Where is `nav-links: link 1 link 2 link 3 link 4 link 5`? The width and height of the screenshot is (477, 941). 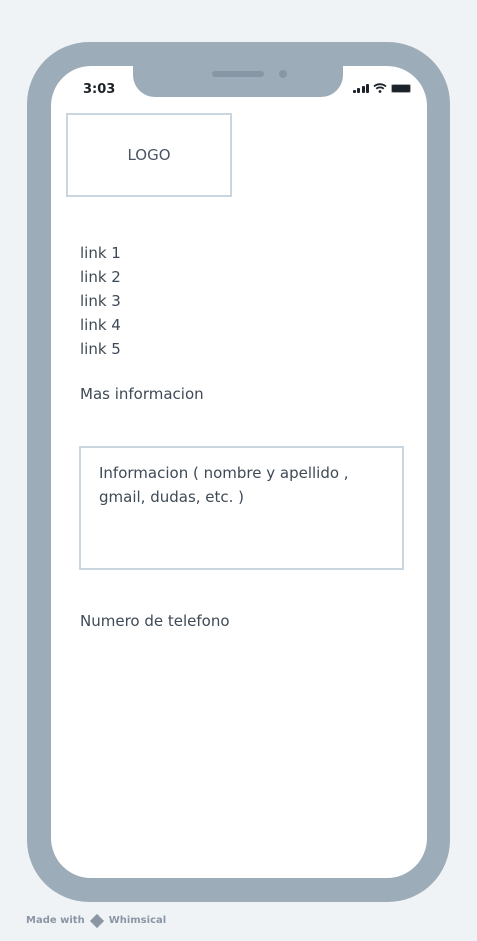 nav-links: link 1 link 2 link 3 link 4 link 5 is located at coordinates (100, 301).